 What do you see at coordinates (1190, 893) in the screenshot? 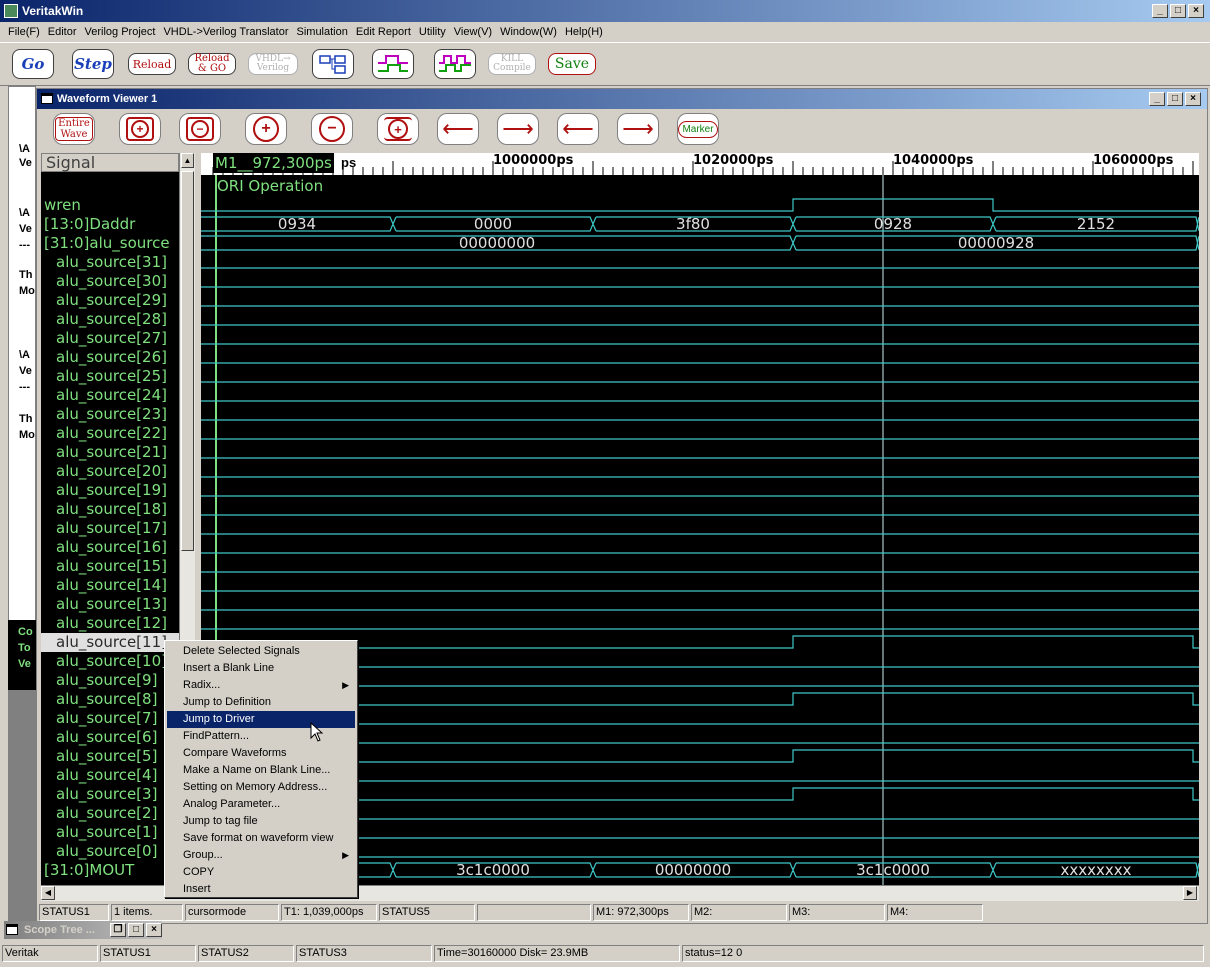
I see `scroll-right-icon: ▶` at bounding box center [1190, 893].